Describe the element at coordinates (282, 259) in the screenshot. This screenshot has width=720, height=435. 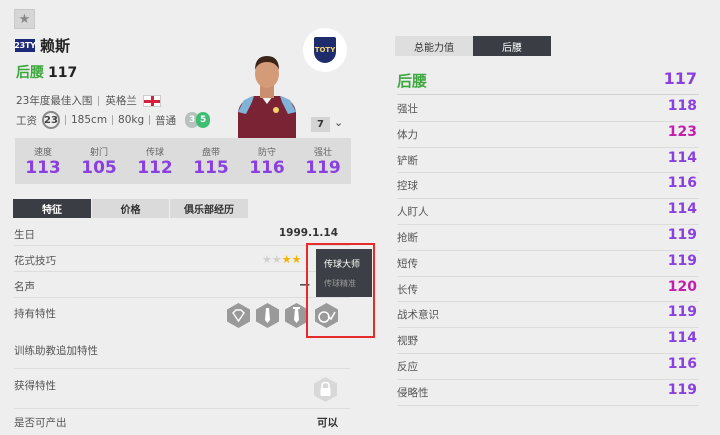
I see `skill-star-rating: ★★★★` at that location.